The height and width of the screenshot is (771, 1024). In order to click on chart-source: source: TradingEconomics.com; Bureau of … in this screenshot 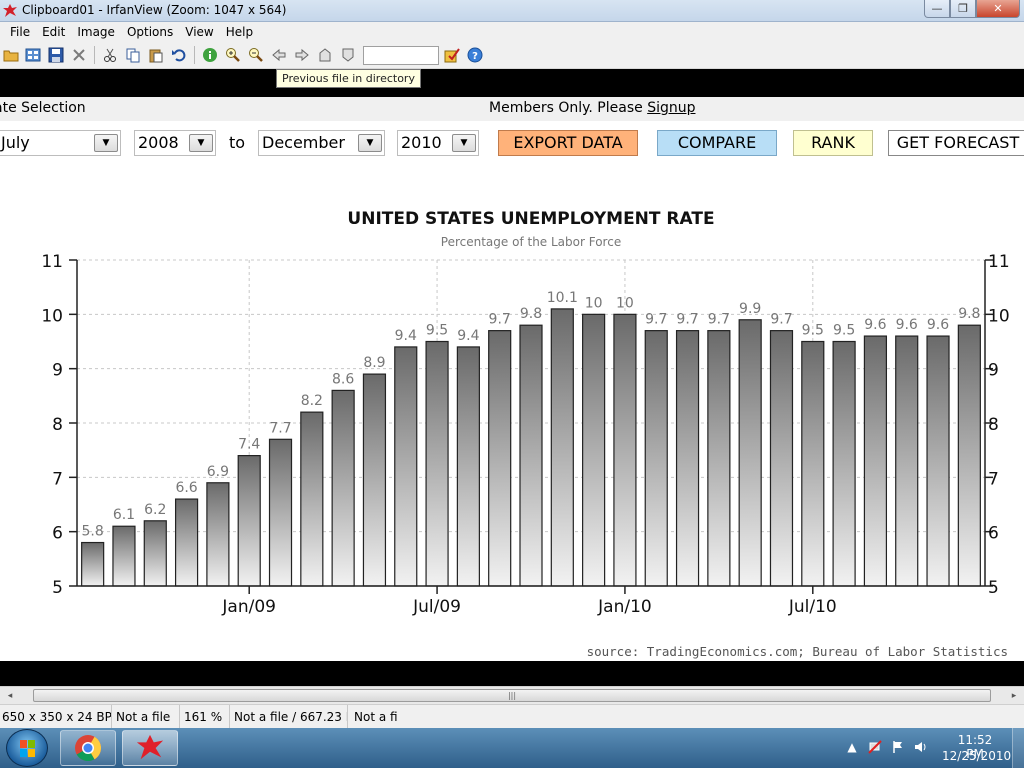, I will do `click(797, 651)`.